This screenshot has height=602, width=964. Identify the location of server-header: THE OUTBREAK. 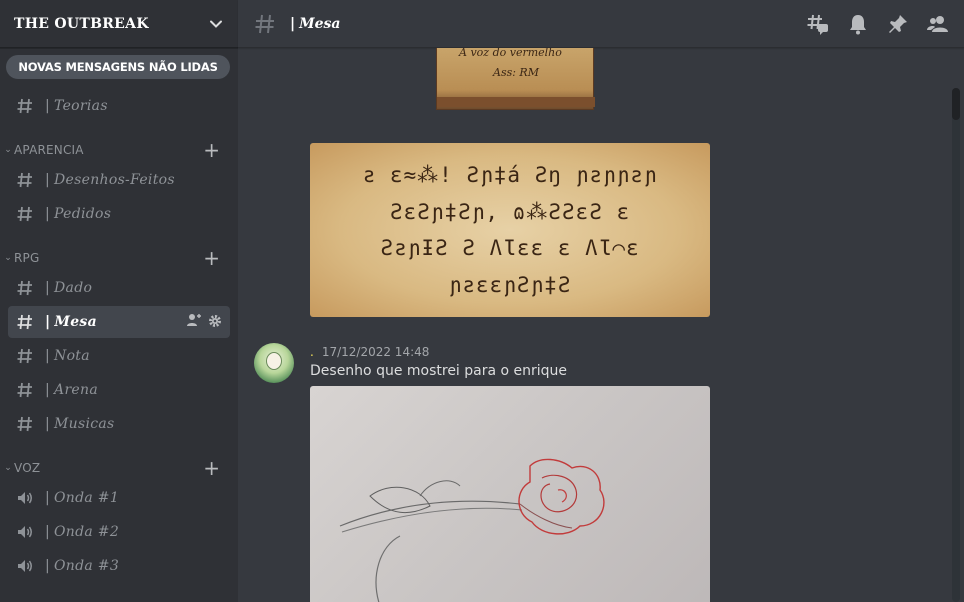
(119, 24).